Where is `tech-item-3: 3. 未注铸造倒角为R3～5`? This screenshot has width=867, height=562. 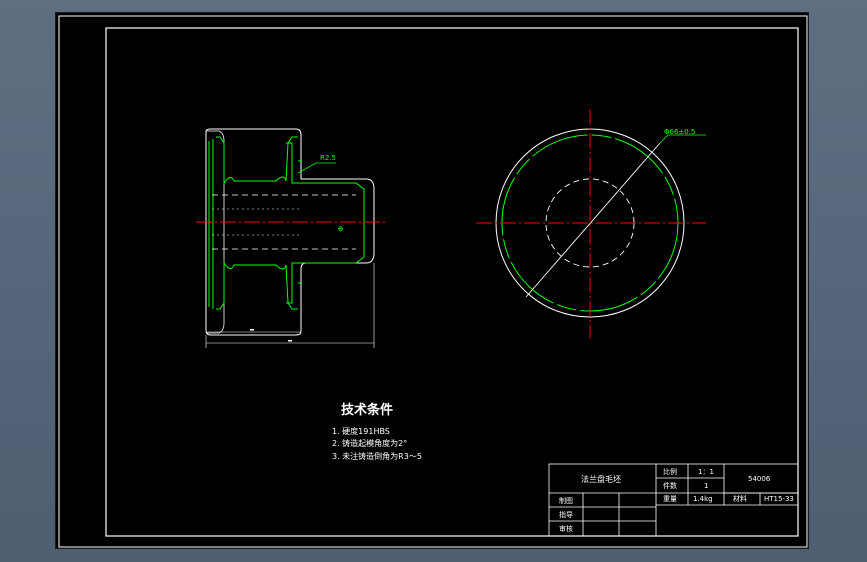
tech-item-3: 3. 未注铸造倒角为R3～5 is located at coordinates (377, 456).